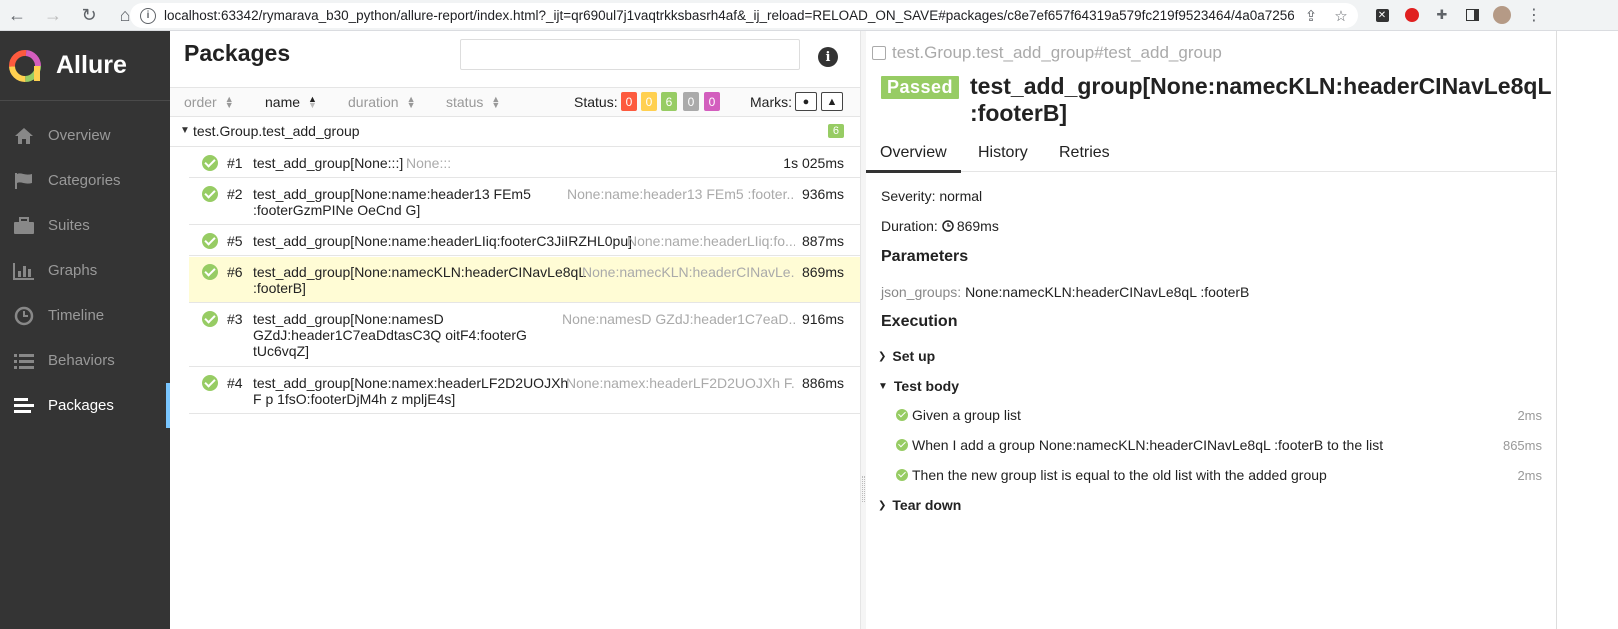  Describe the element at coordinates (958, 415) in the screenshot. I see `step-row: Given a group list` at that location.